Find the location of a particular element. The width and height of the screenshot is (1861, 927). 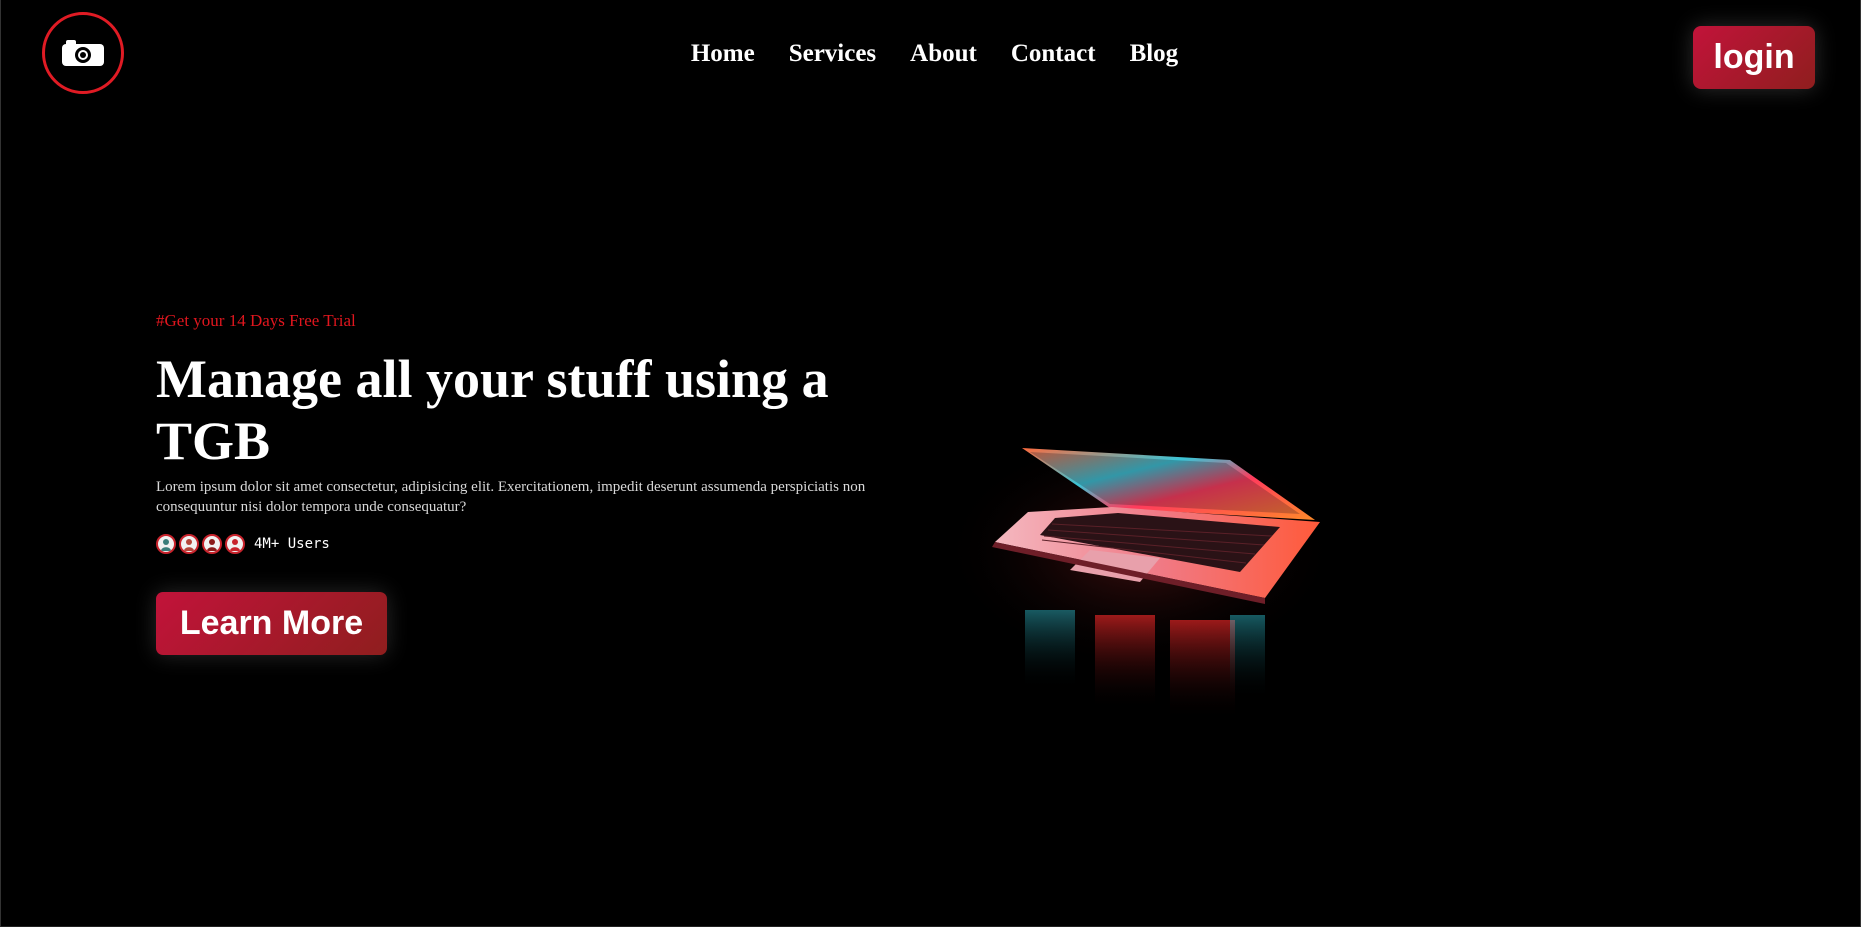

nav-home: Home is located at coordinates (723, 54).